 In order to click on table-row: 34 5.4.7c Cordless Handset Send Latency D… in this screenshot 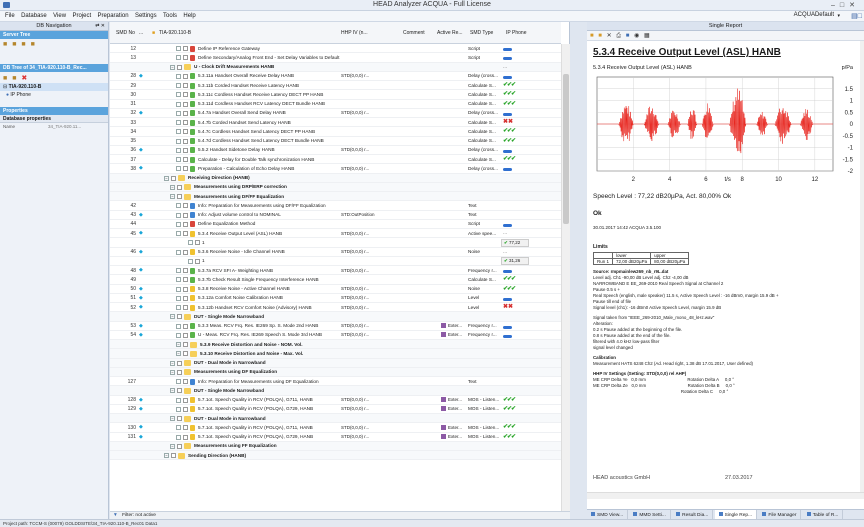, I will do `click(335, 132)`.